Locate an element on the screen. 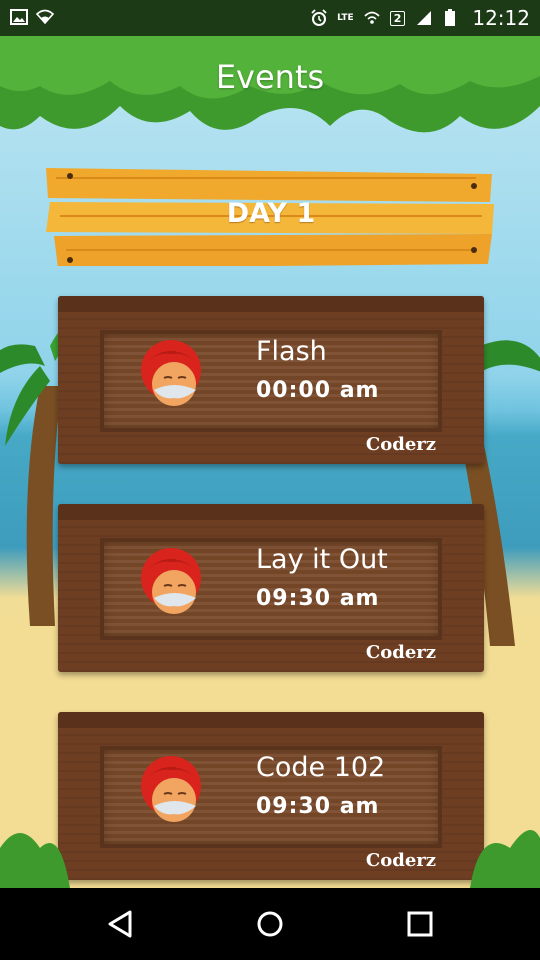  battery-icon is located at coordinates (450, 17).